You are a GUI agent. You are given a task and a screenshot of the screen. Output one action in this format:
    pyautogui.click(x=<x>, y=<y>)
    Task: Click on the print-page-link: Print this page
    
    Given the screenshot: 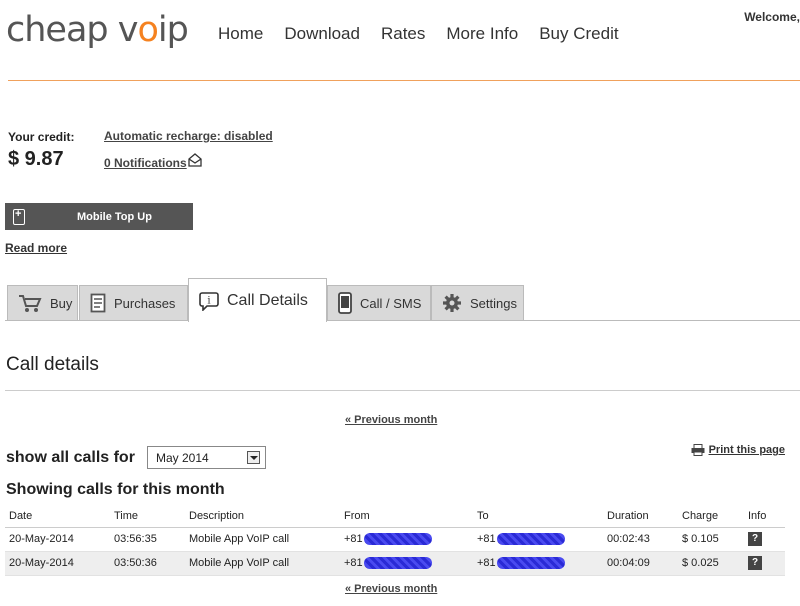 What is the action you would take?
    pyautogui.click(x=738, y=450)
    